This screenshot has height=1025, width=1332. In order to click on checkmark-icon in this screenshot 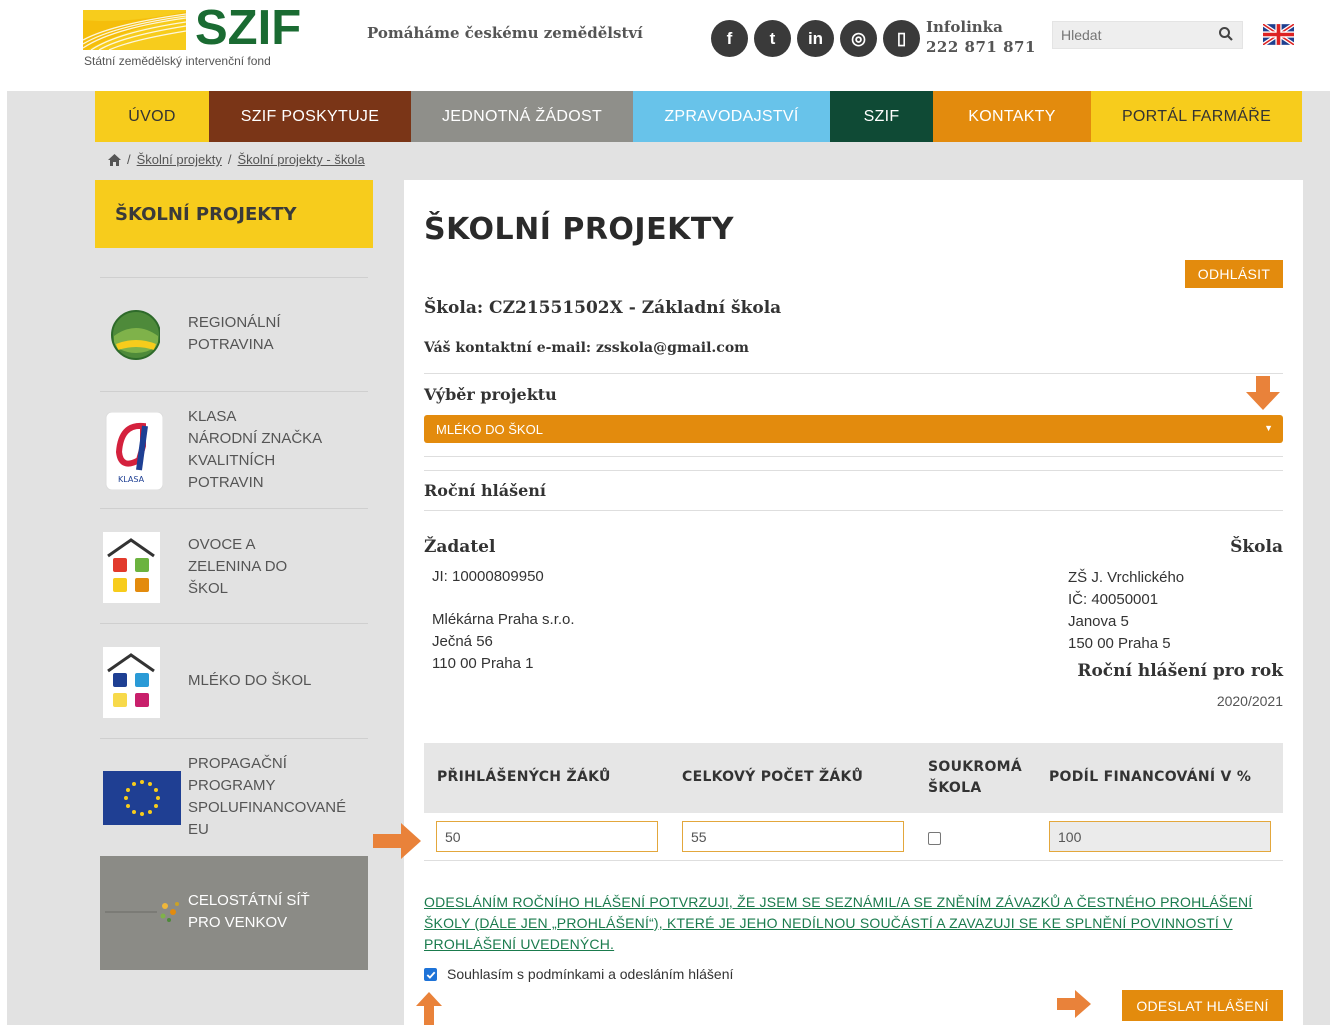, I will do `click(431, 975)`.